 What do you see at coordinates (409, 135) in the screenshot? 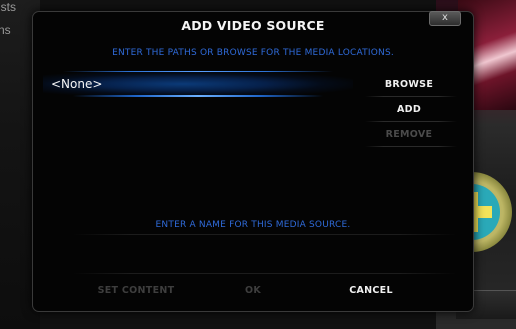
I see `remove-button: REMOVE` at bounding box center [409, 135].